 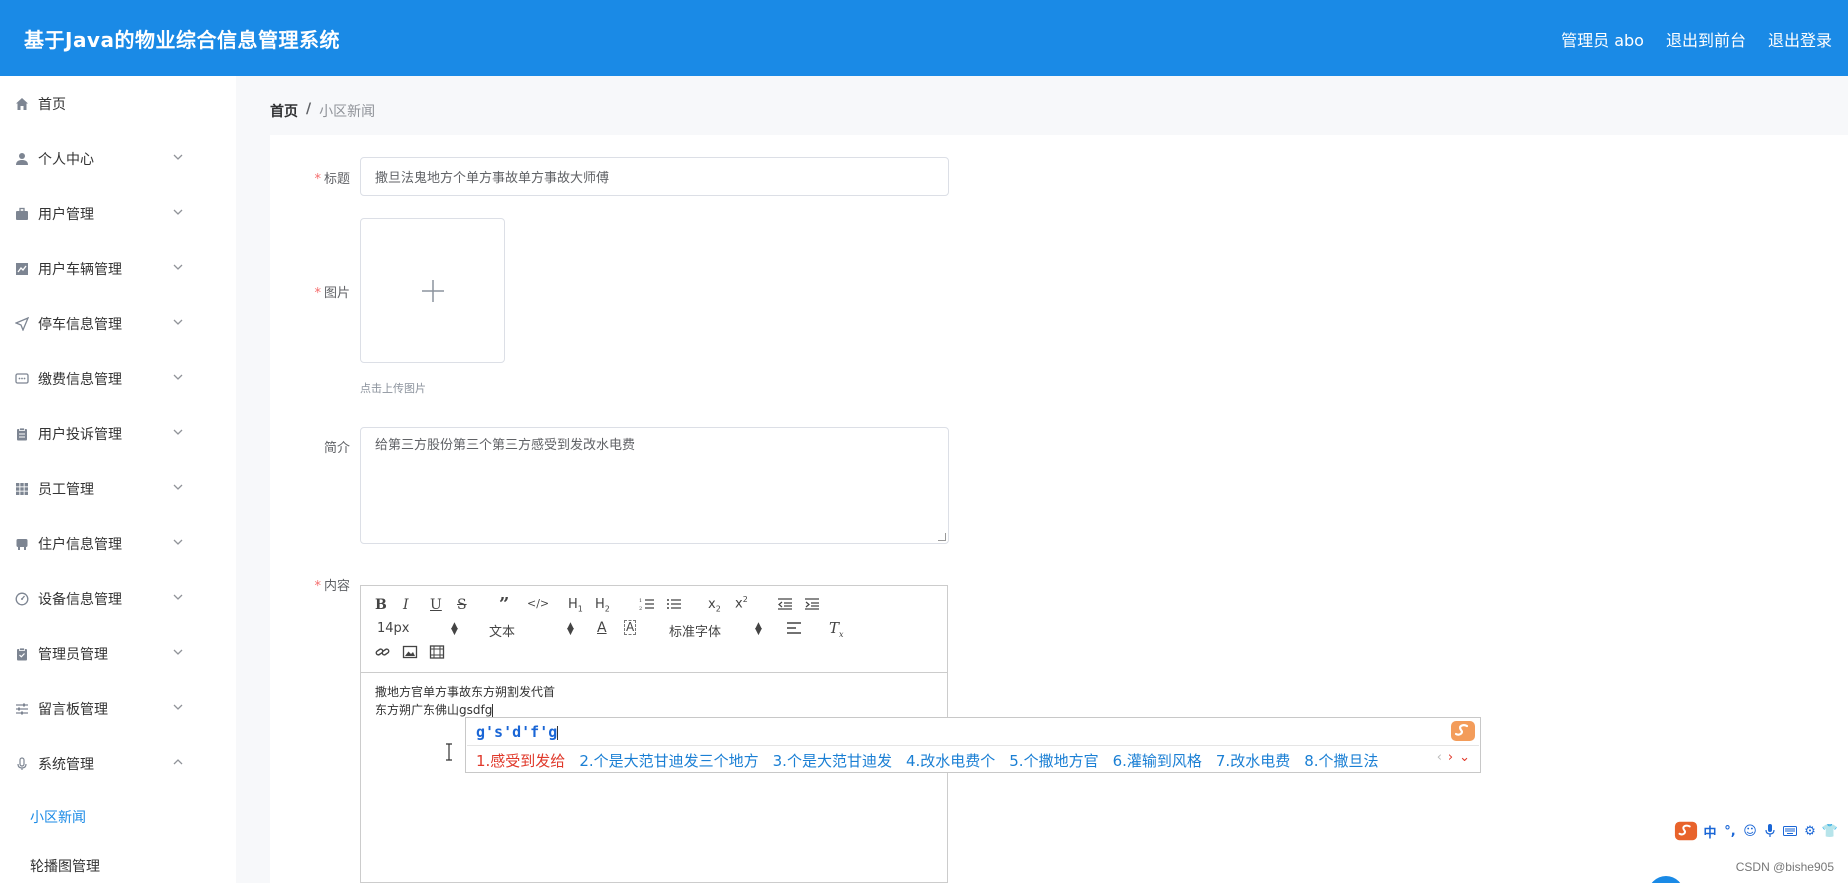 I want to click on ime-candidate: 2.个是大范甘迪发三个地方, so click(x=668, y=760).